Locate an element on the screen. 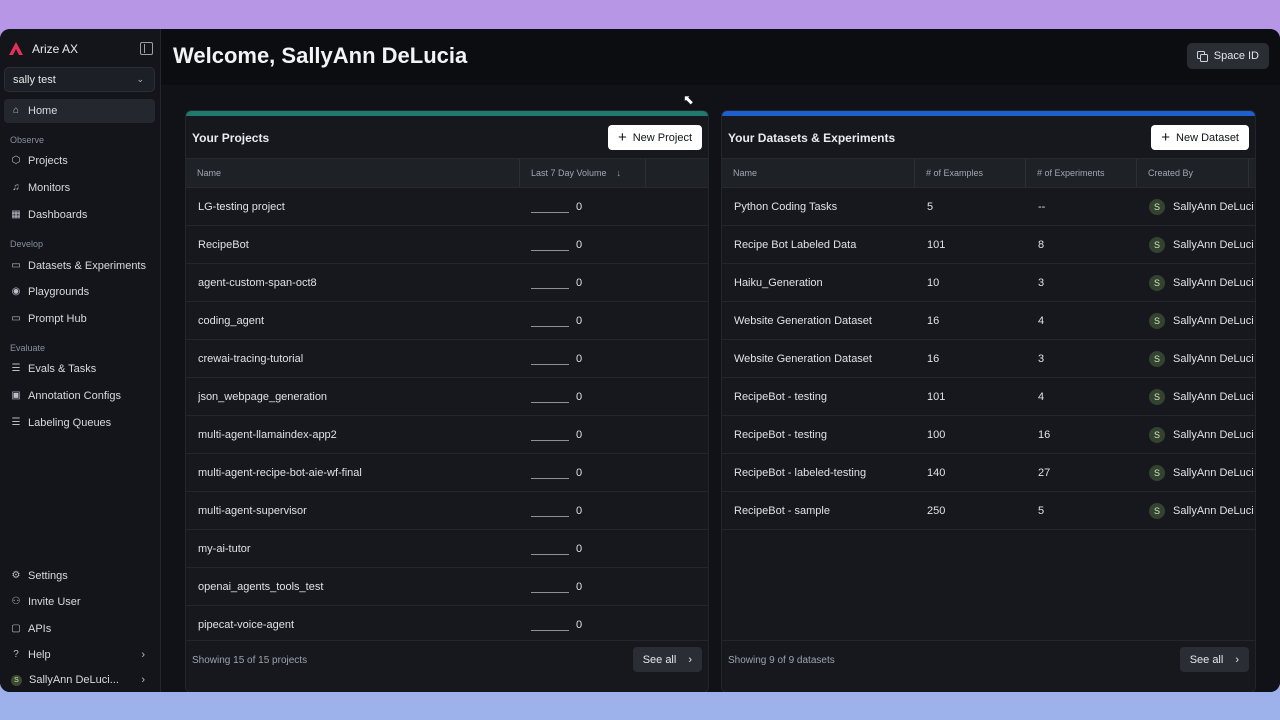  column-header-label: Name is located at coordinates (745, 173).